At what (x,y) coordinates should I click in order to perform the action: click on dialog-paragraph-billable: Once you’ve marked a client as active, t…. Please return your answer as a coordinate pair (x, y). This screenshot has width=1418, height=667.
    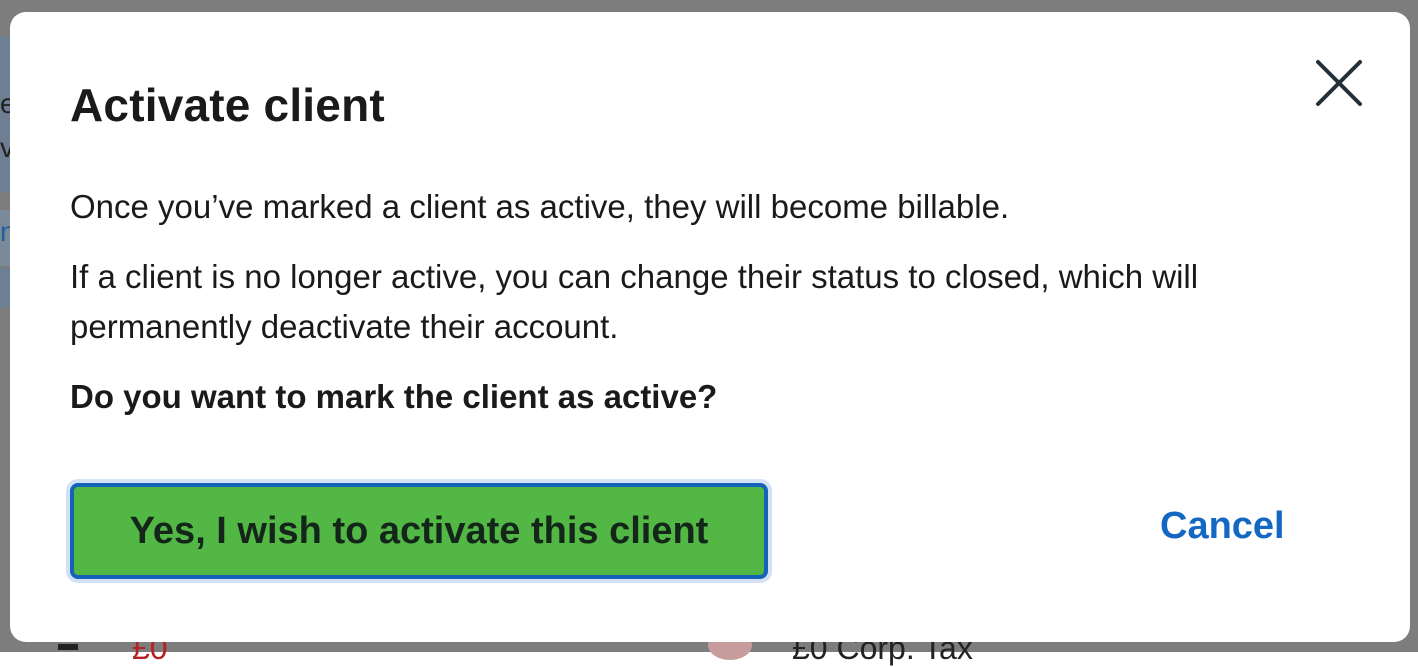
    Looking at the image, I should click on (715, 207).